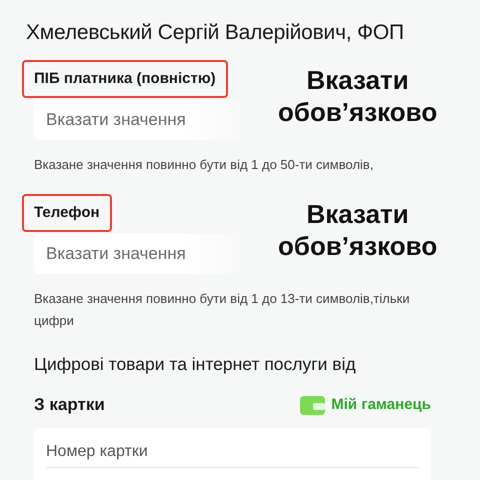 The height and width of the screenshot is (480, 480). Describe the element at coordinates (313, 404) in the screenshot. I see `wallet-icon` at that location.